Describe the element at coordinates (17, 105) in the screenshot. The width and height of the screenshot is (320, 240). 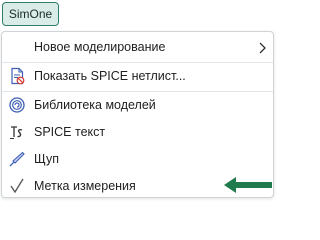
I see `model-library-icon` at that location.